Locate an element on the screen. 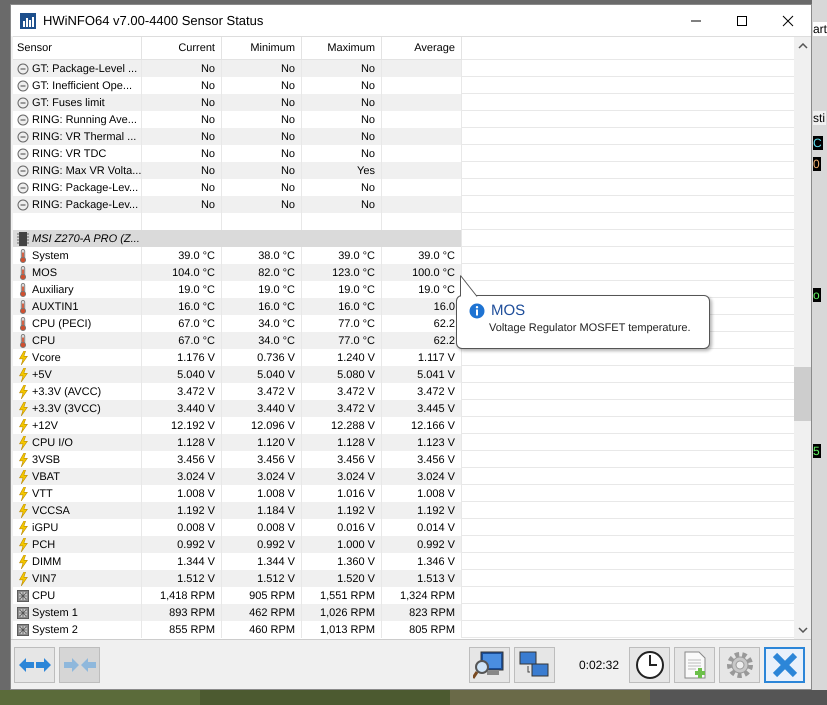 The image size is (827, 705). expand-button is located at coordinates (34, 664).